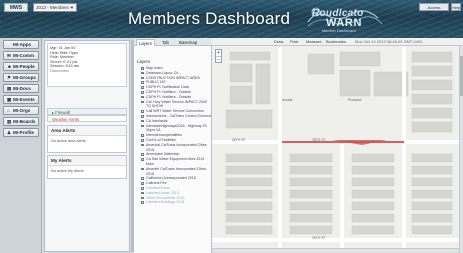  Describe the element at coordinates (87, 167) in the screenshot. I see `my-alerts-box: My Alerts No active My Alerts` at that location.